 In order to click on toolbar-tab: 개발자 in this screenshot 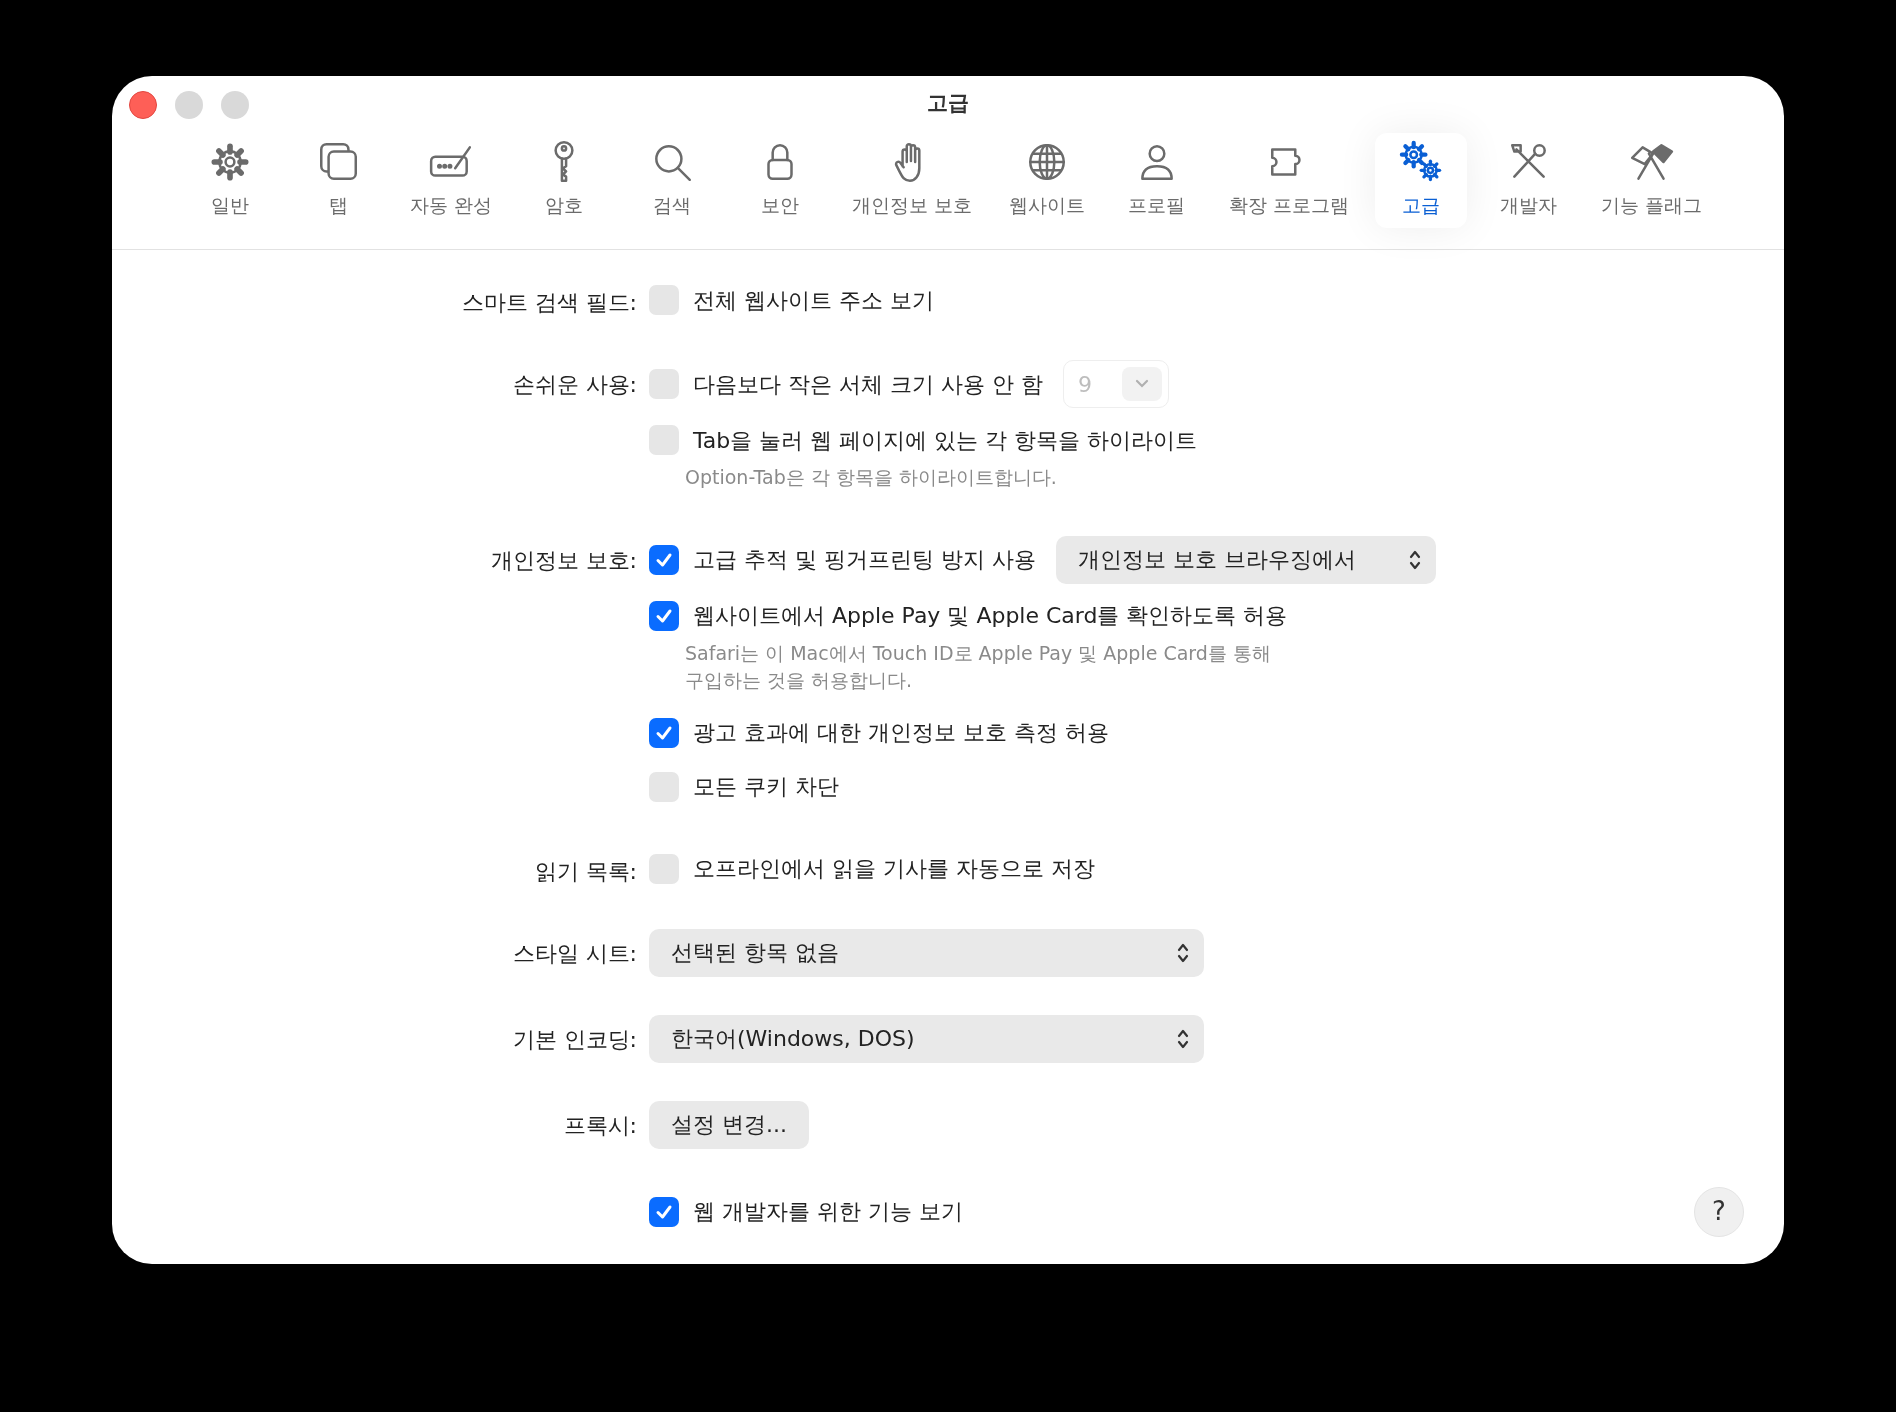, I will do `click(1528, 180)`.